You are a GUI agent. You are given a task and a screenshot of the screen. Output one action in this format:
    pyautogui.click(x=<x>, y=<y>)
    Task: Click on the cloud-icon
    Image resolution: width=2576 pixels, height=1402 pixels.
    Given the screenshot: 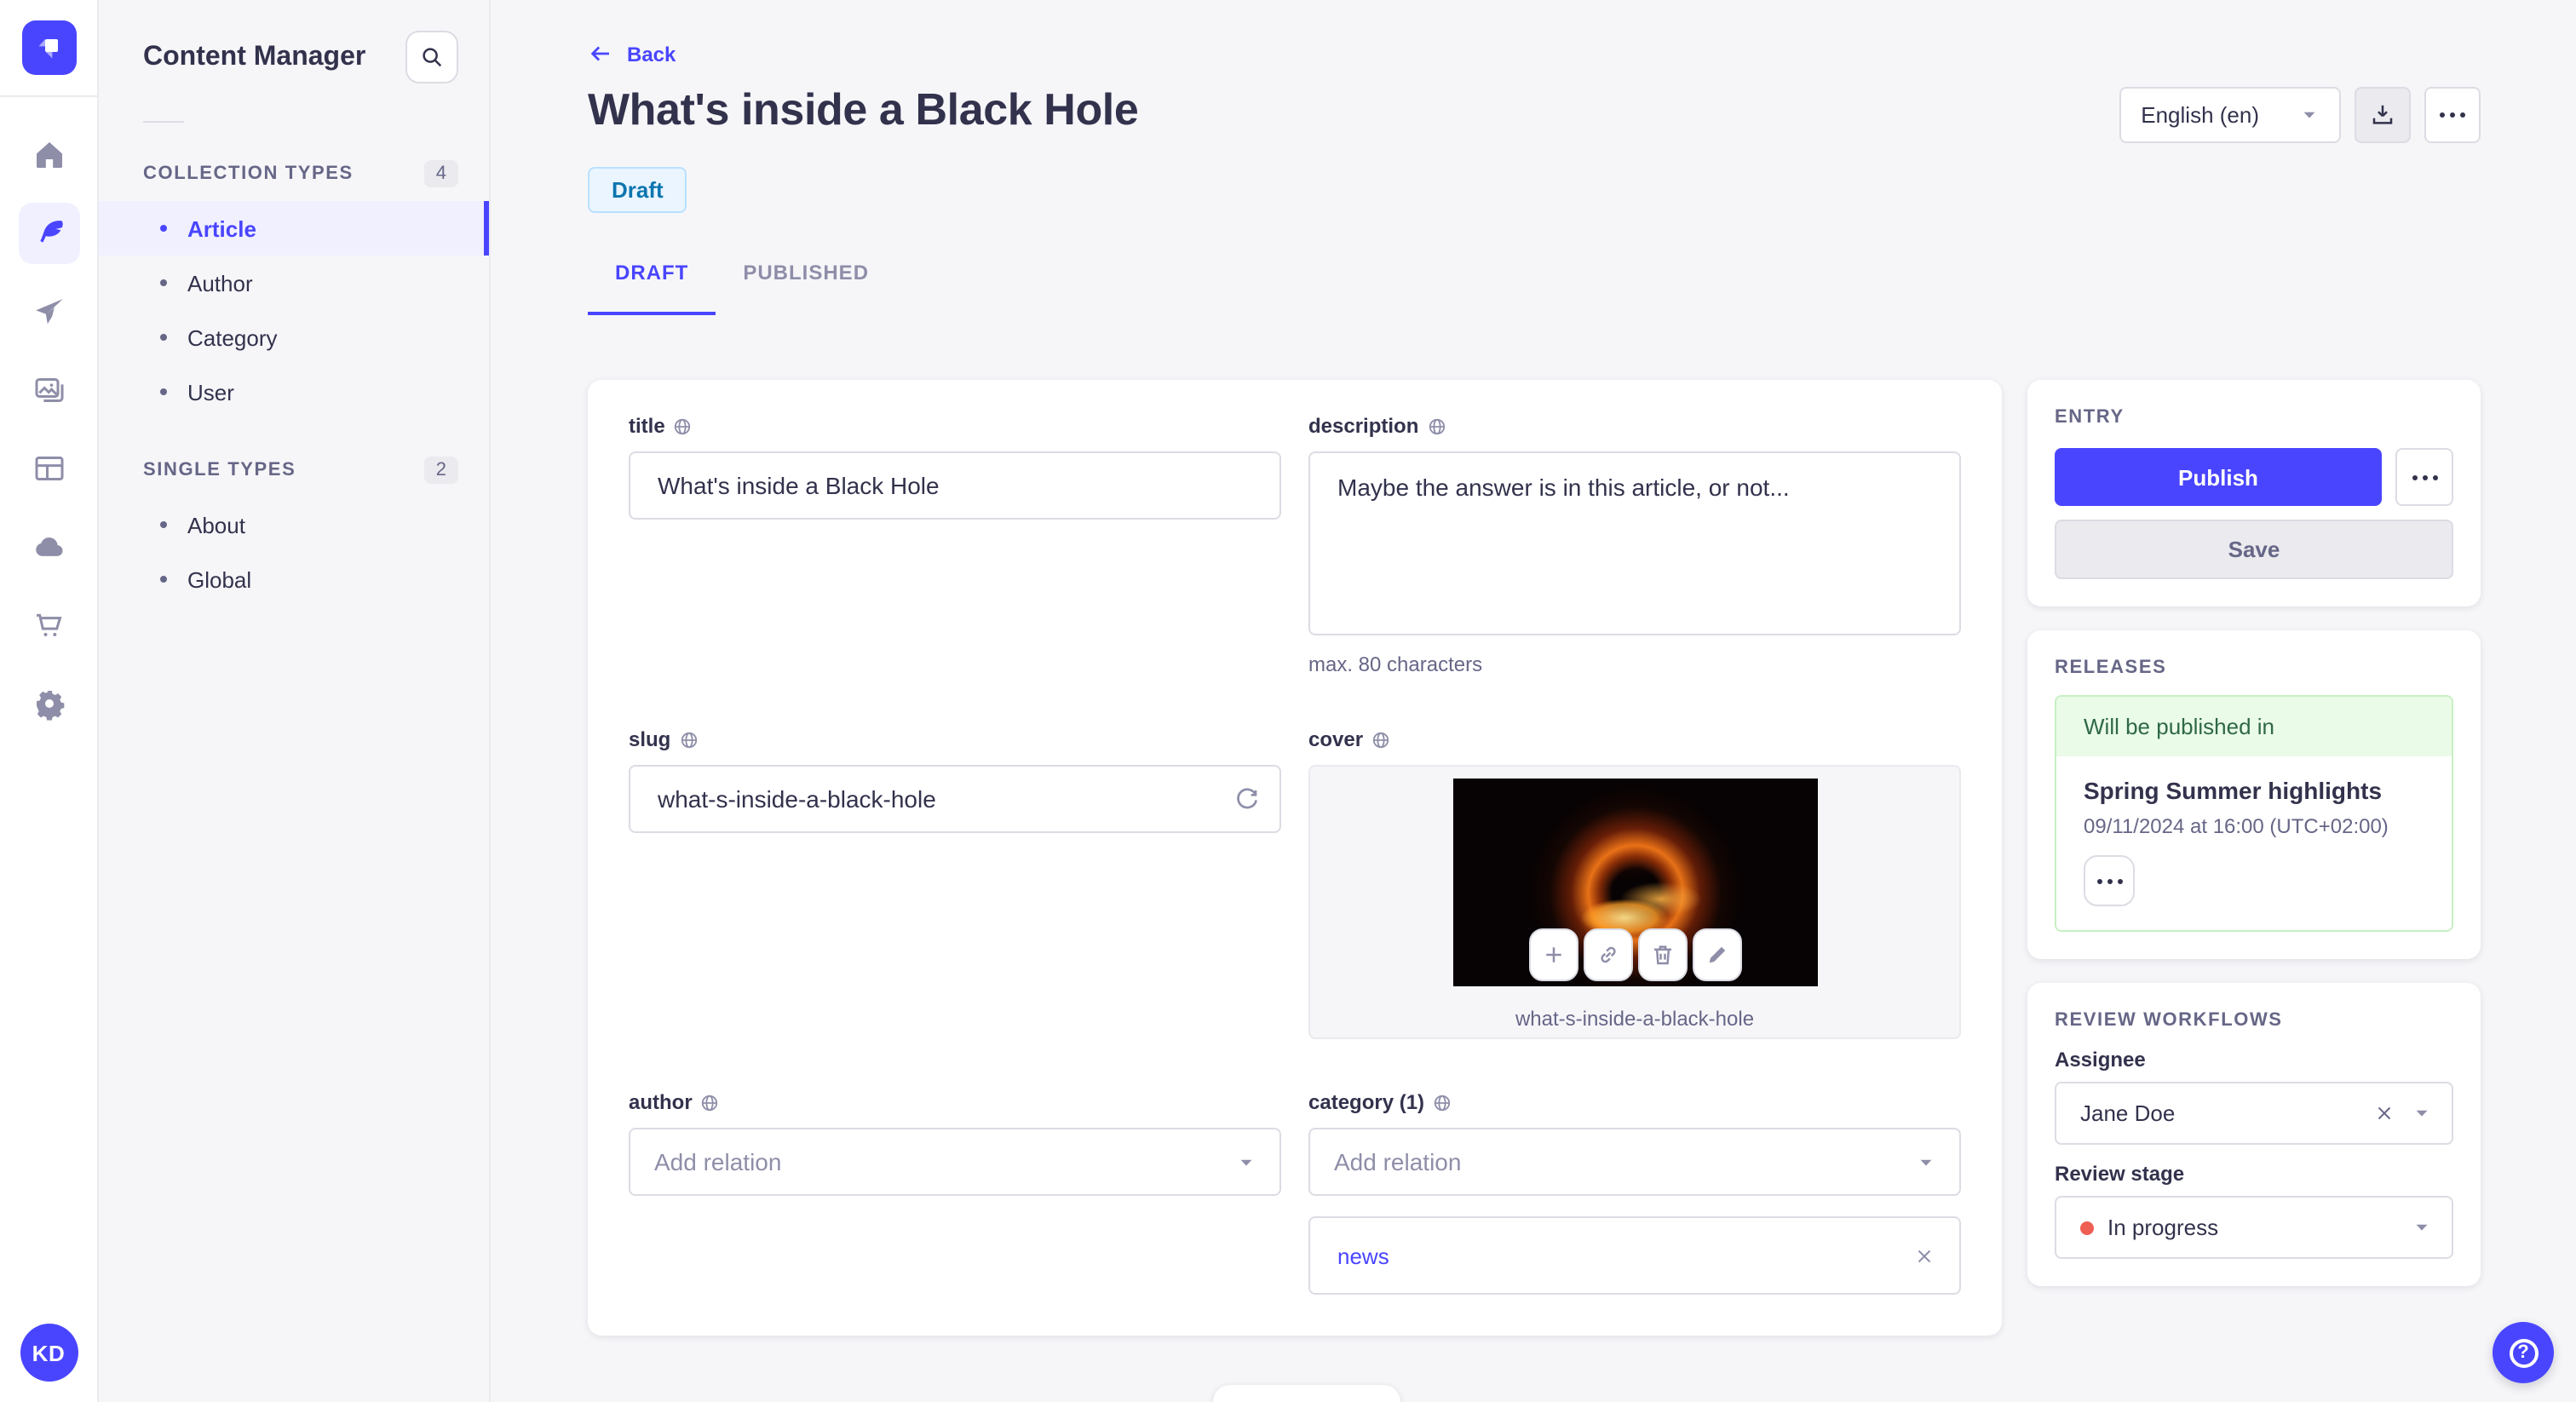 What is the action you would take?
    pyautogui.click(x=49, y=546)
    